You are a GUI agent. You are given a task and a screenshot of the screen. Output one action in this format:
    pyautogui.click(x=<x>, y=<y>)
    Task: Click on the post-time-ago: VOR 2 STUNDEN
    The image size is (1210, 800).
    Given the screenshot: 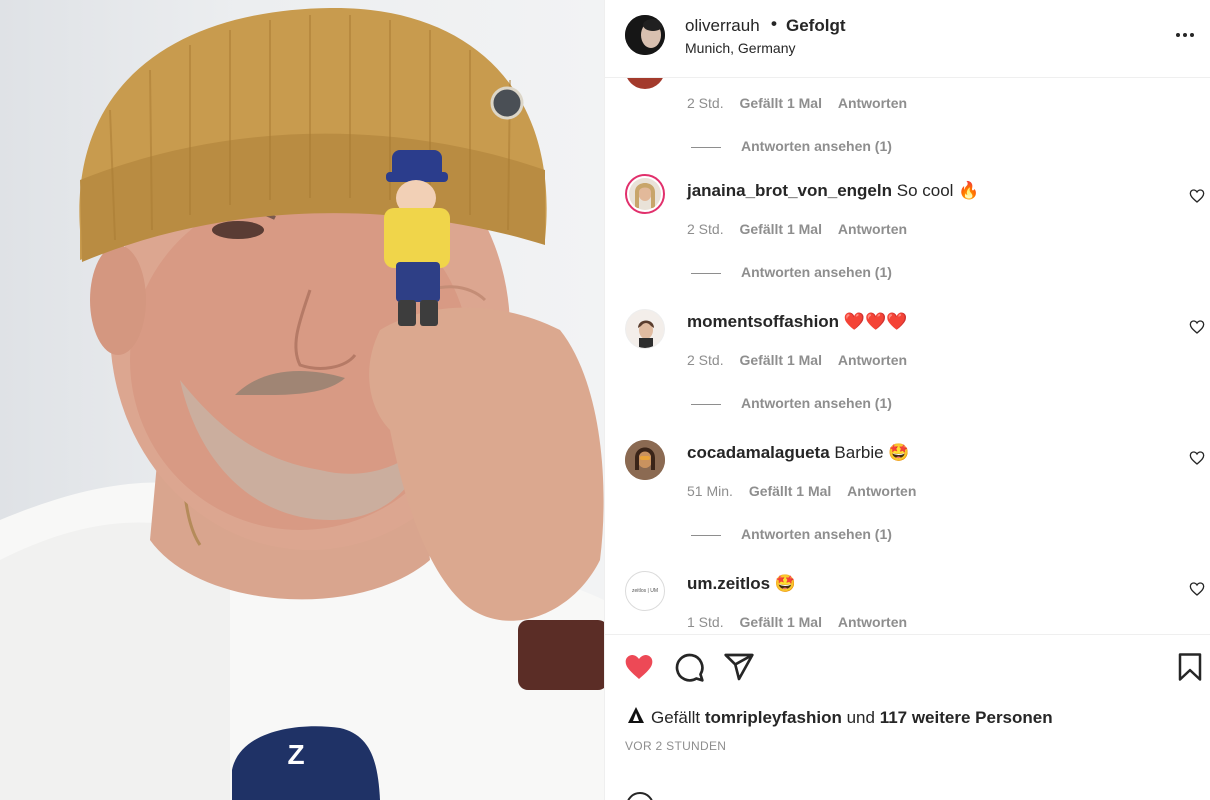 What is the action you would take?
    pyautogui.click(x=675, y=746)
    